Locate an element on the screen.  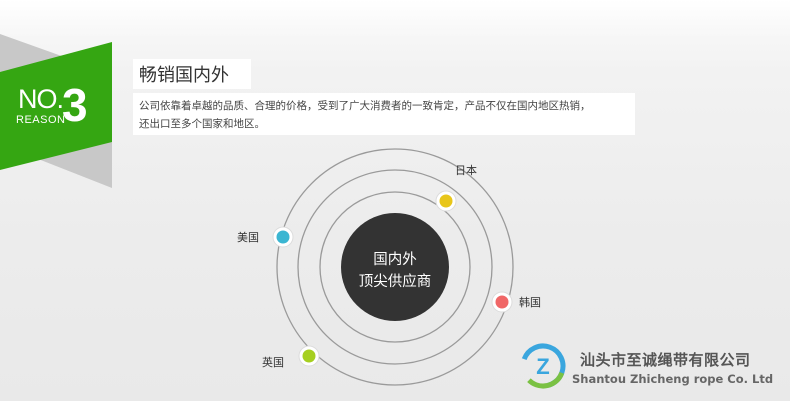
company-name-cn: 汕头市至诚绳带有限公司 is located at coordinates (665, 360).